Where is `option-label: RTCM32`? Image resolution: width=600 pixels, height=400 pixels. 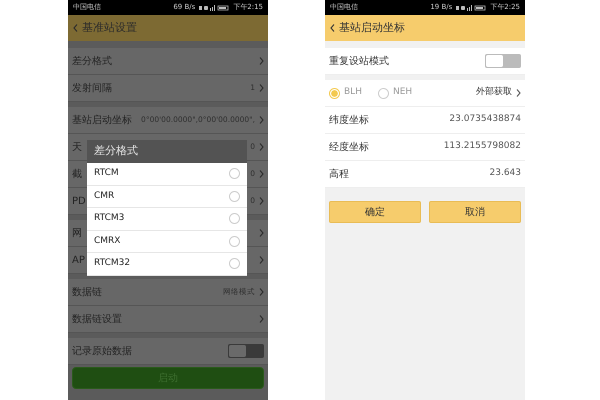 option-label: RTCM32 is located at coordinates (112, 263).